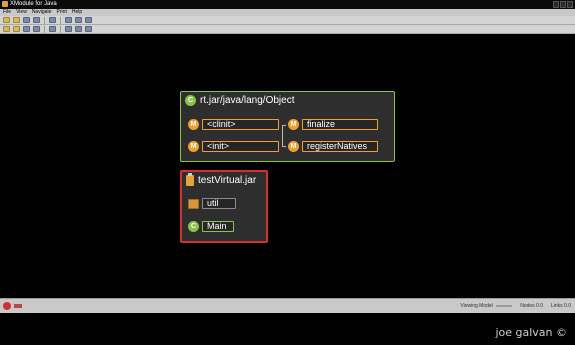 Image resolution: width=575 pixels, height=345 pixels. Describe the element at coordinates (227, 180) in the screenshot. I see `module-title: testVirtual.jar` at that location.